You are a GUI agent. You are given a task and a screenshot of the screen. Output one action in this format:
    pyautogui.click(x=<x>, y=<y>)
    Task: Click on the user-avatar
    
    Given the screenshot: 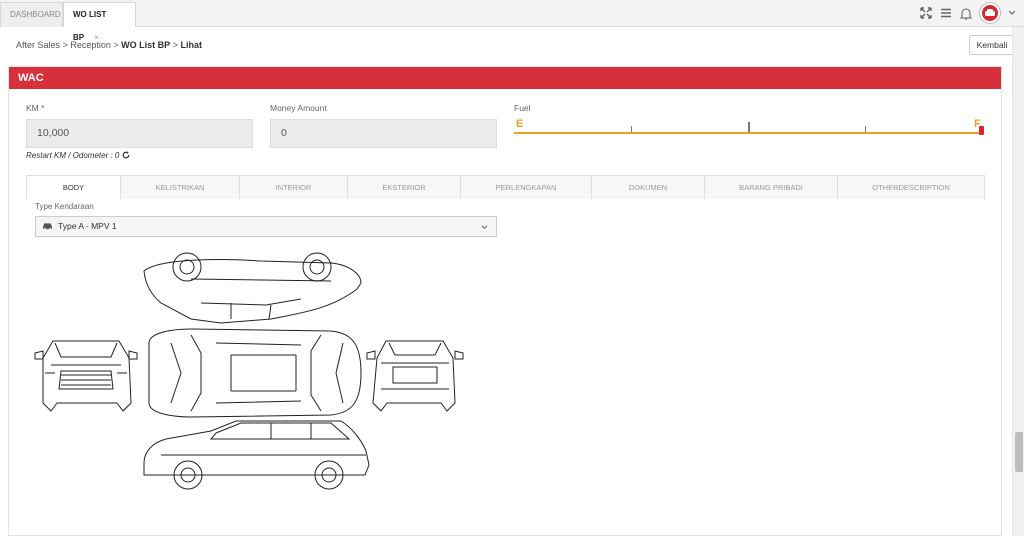 What is the action you would take?
    pyautogui.click(x=990, y=13)
    